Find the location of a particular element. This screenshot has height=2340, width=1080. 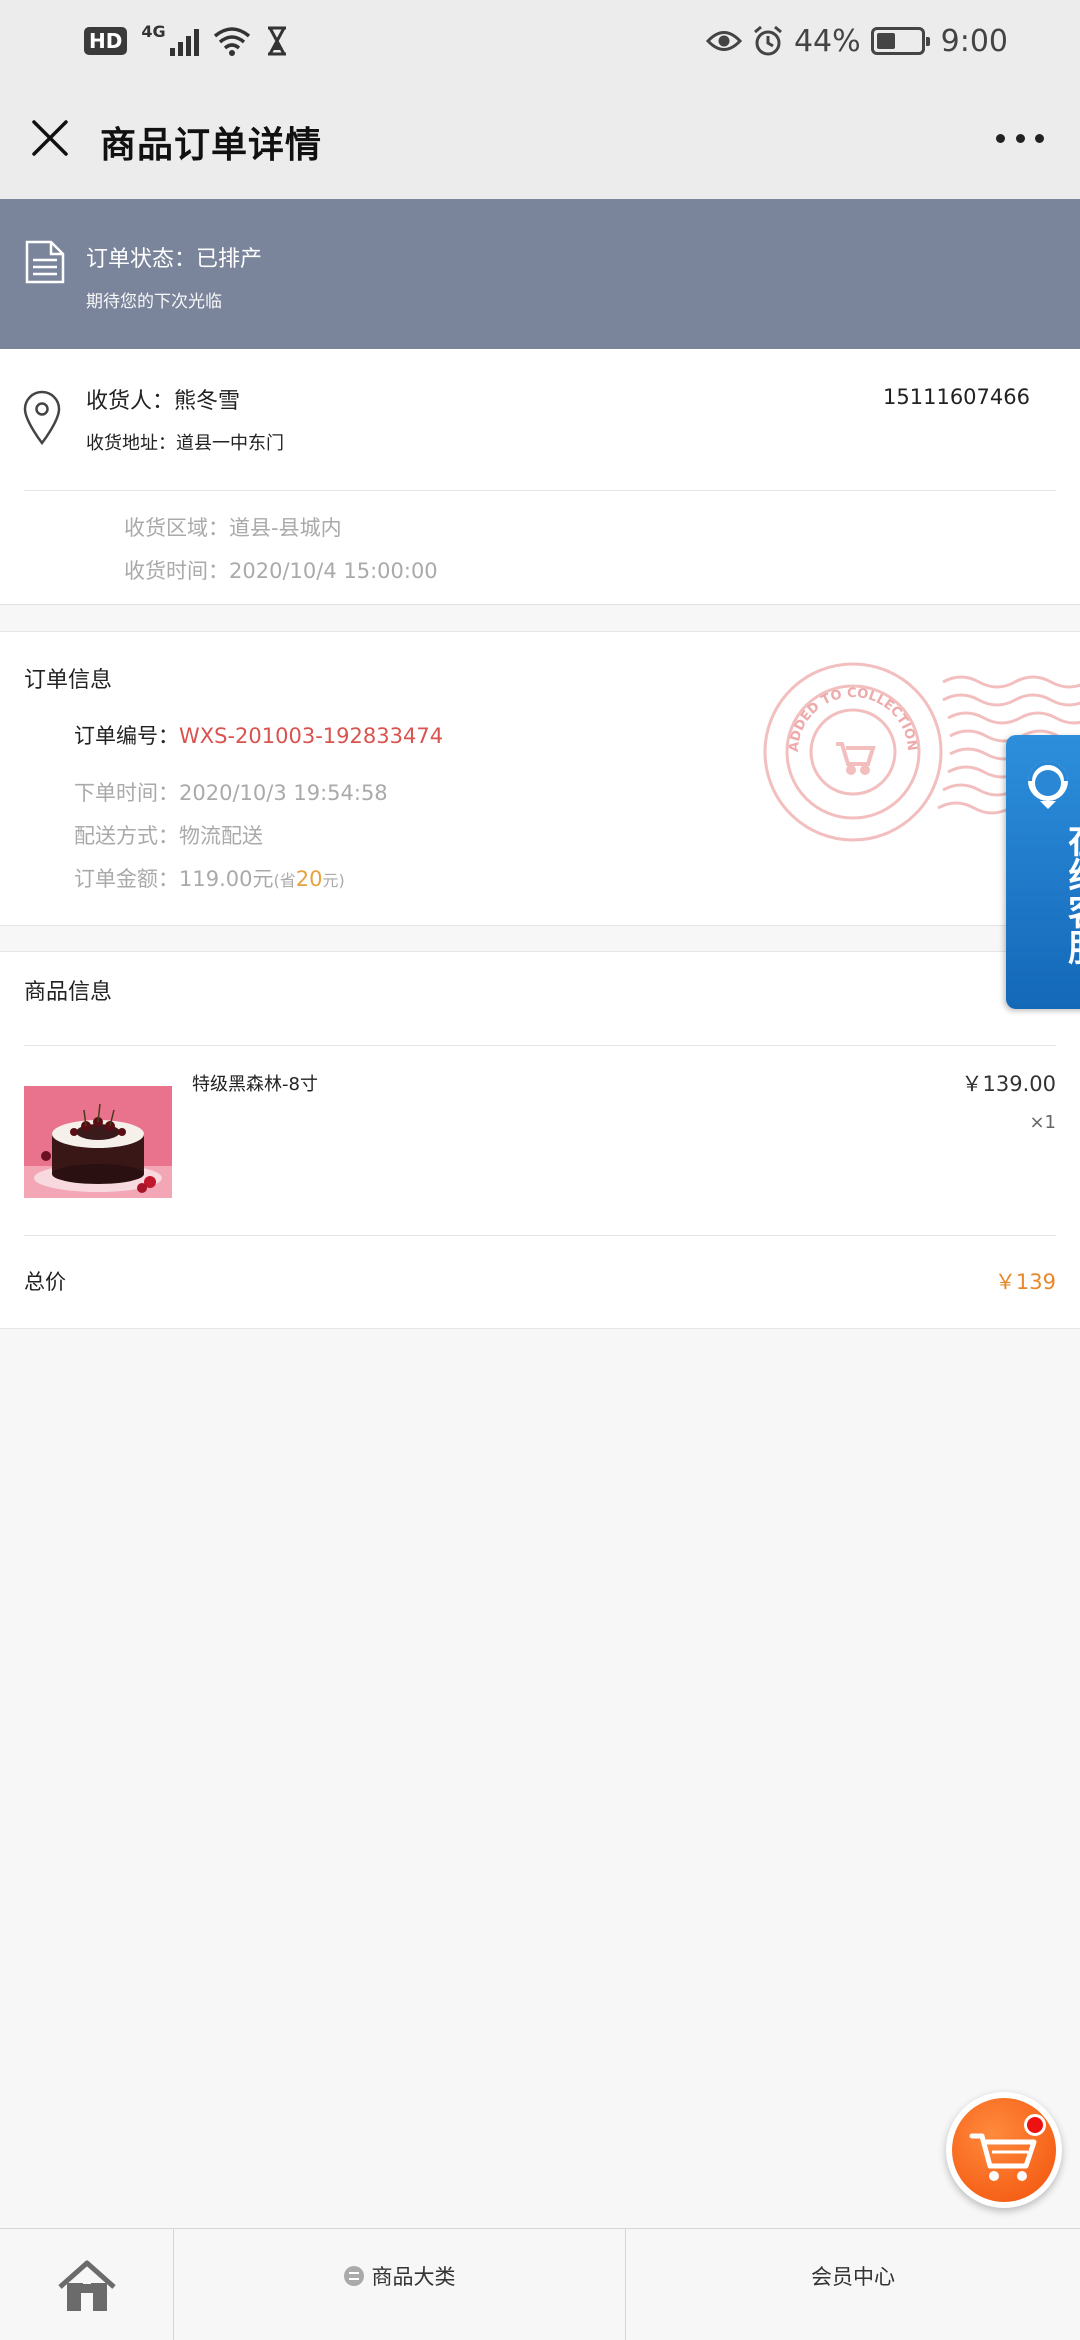

delivery-time: 收货时间：2020/10/4 15:00:00 is located at coordinates (281, 571).